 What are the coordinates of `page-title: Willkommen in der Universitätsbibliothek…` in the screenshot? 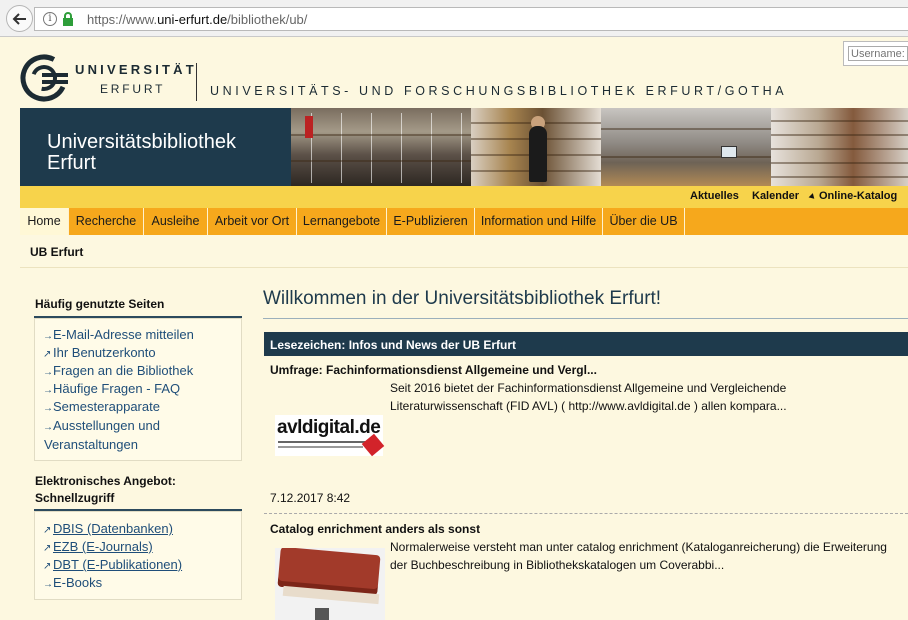 It's located at (462, 298).